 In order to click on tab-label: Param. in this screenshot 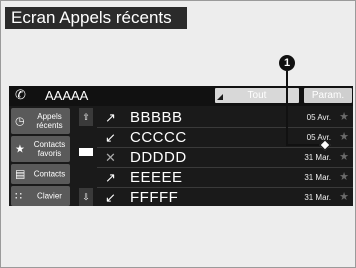, I will do `click(328, 95)`.